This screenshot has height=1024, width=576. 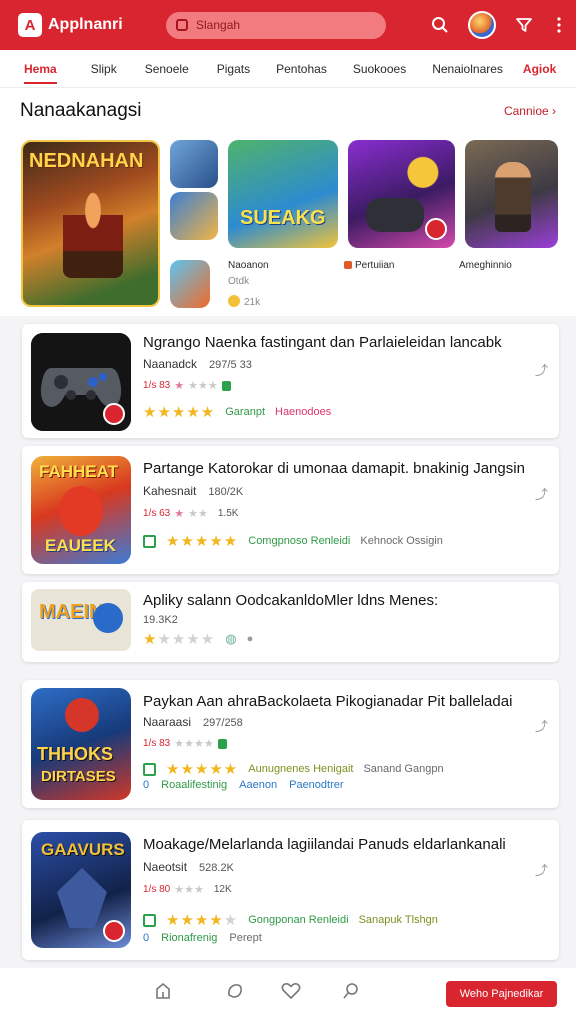 What do you see at coordinates (291, 991) in the screenshot?
I see `heart-icon` at bounding box center [291, 991].